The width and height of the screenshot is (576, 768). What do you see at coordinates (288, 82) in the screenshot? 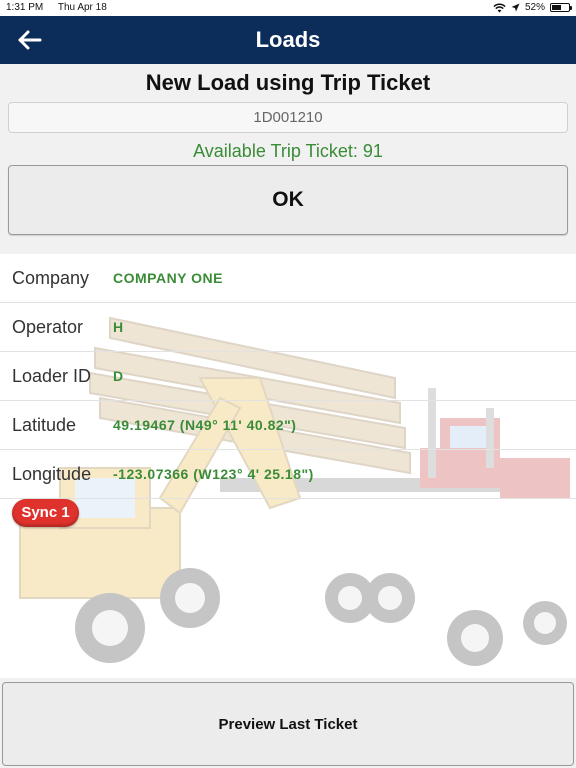
I see `form-heading: New Load using Trip Ticket` at bounding box center [288, 82].